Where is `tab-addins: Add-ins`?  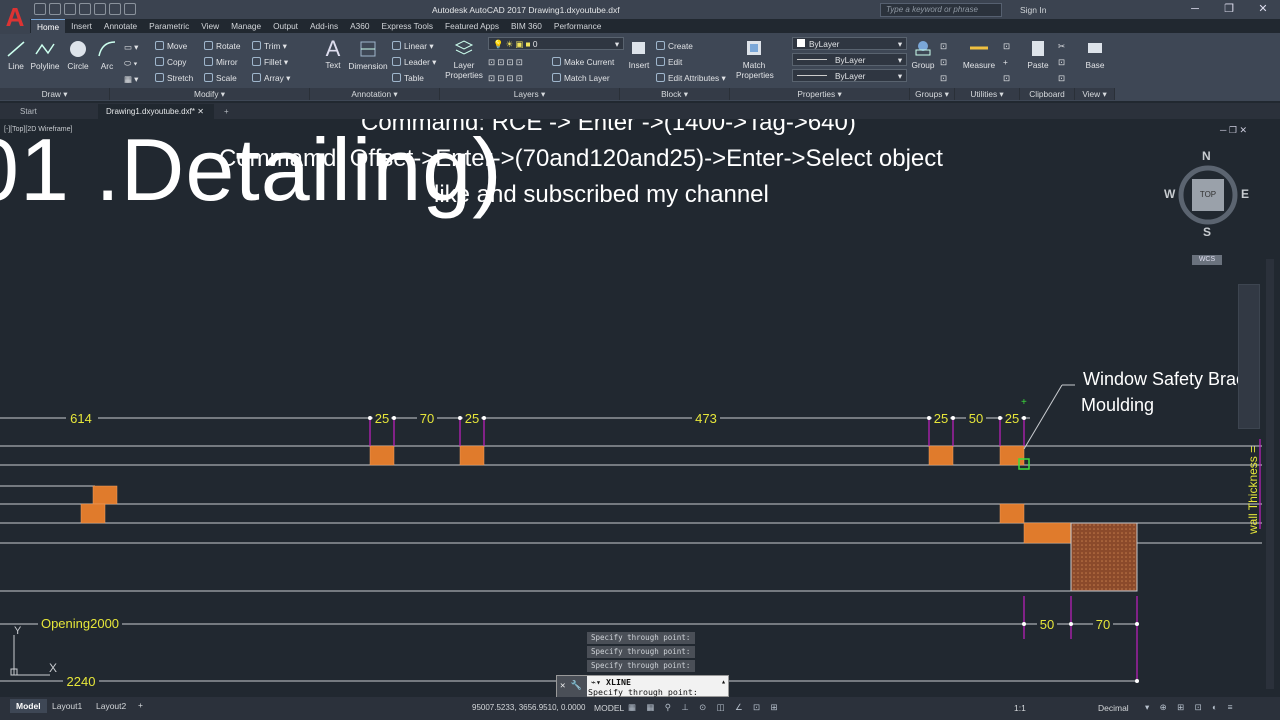
tab-addins: Add-ins is located at coordinates (324, 26).